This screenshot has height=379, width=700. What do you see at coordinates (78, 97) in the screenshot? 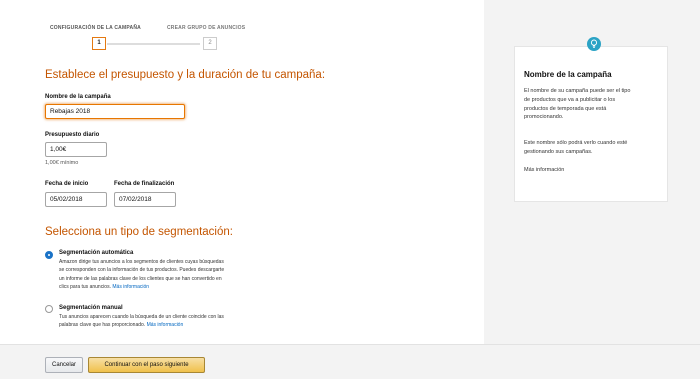
I see `campaign-name-label: Nombre de la campaña` at bounding box center [78, 97].